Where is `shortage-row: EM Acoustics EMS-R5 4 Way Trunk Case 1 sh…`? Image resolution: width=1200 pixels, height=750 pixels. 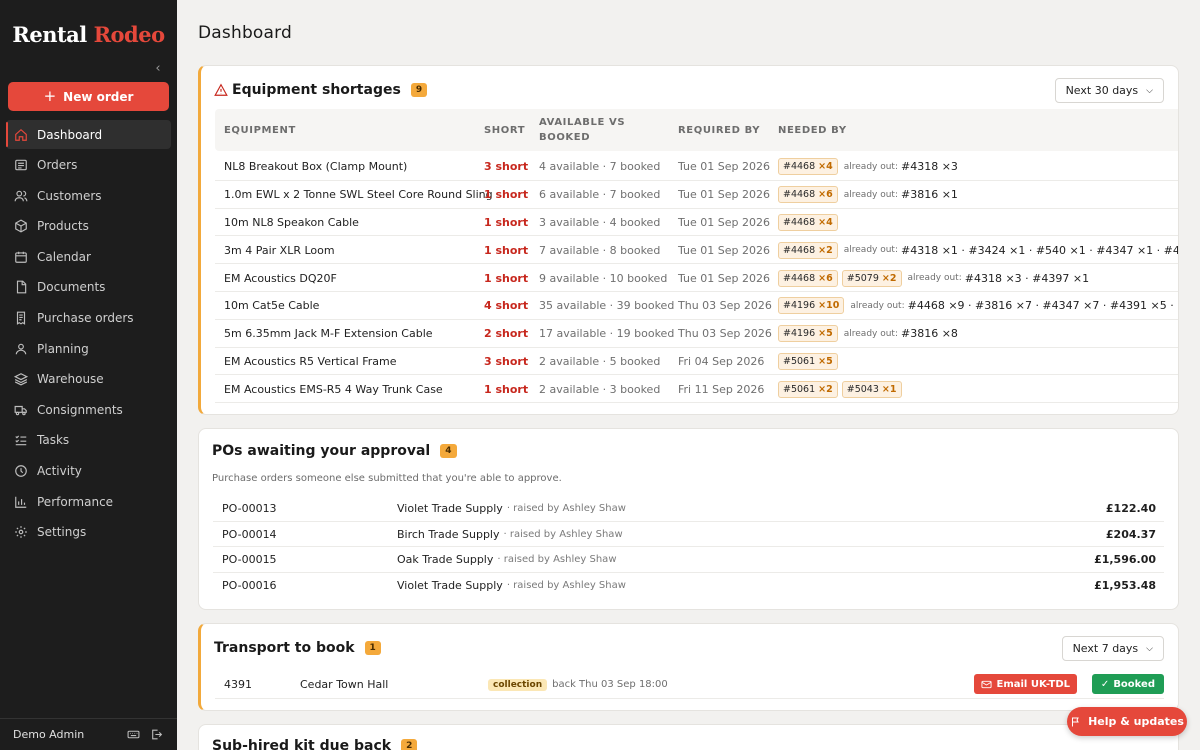 shortage-row: EM Acoustics EMS-R5 4 Way Trunk Case 1 sh… is located at coordinates (696, 389).